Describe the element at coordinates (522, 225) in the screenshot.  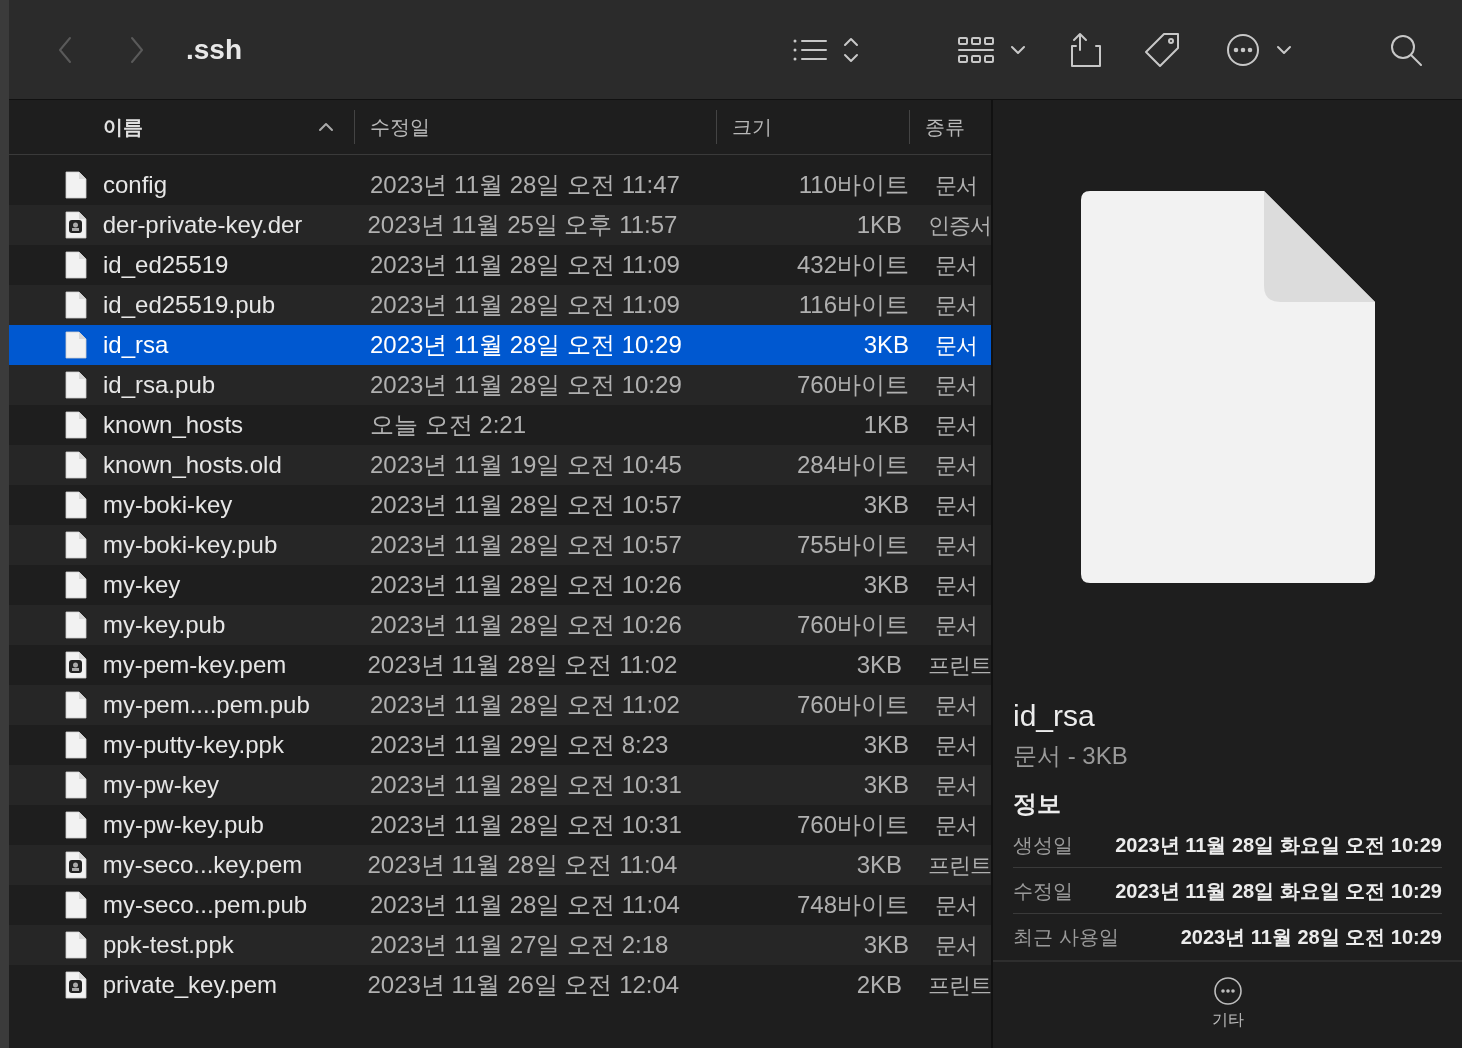
I see `modified-date: 2023년 11월 25일 오후 11:57` at that location.